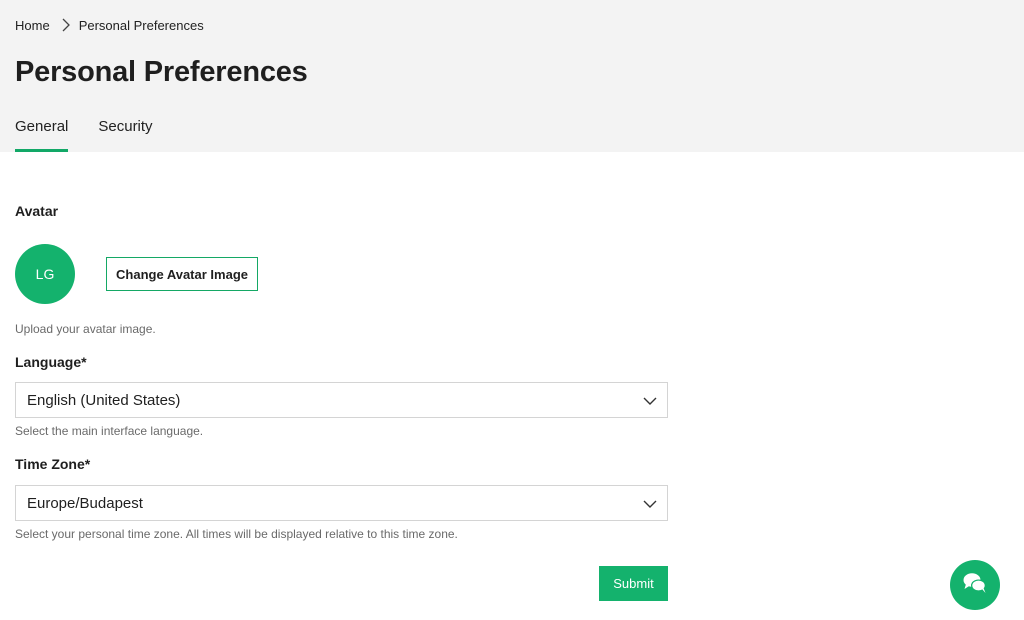  I want to click on tab-bar: General Security, so click(99, 135).